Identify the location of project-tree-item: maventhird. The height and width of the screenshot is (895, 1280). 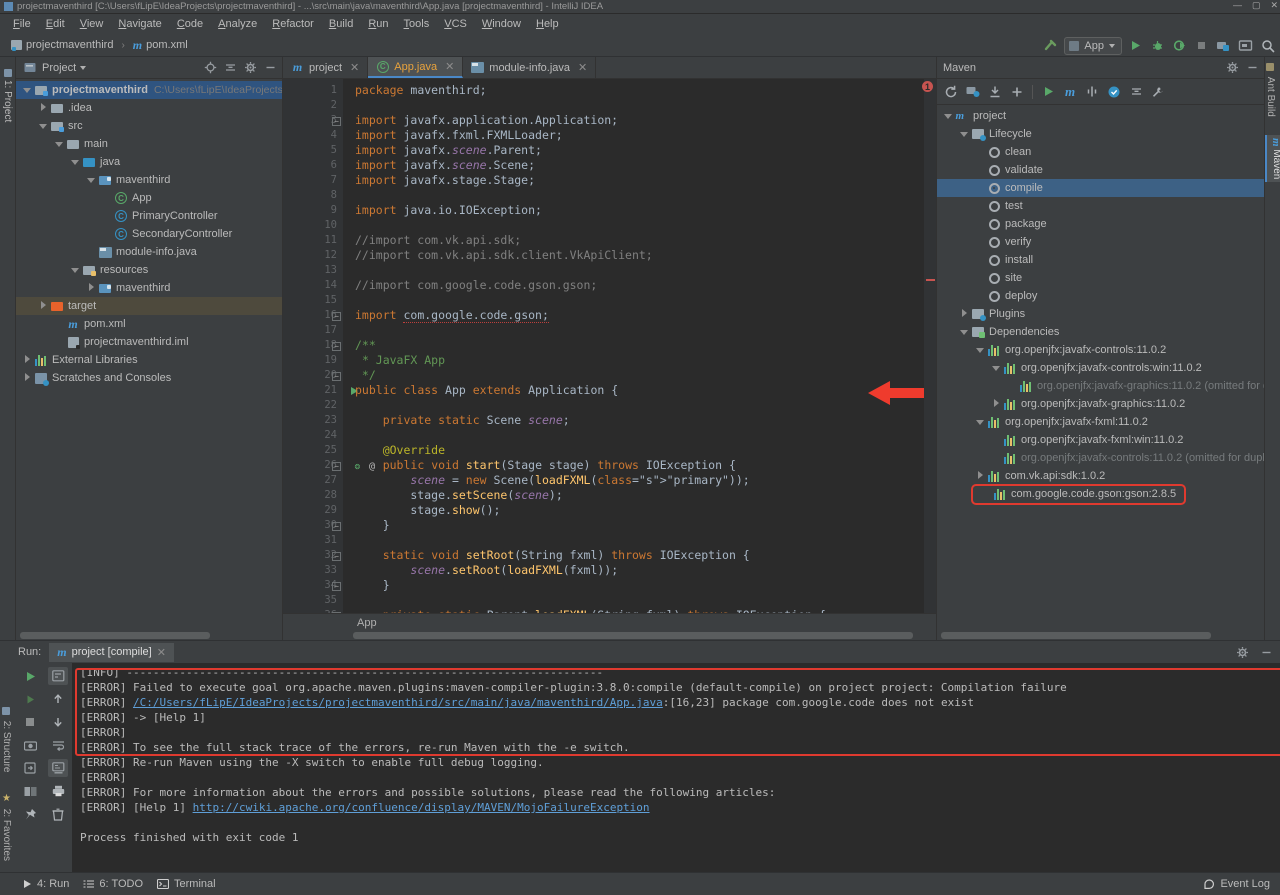
(149, 288).